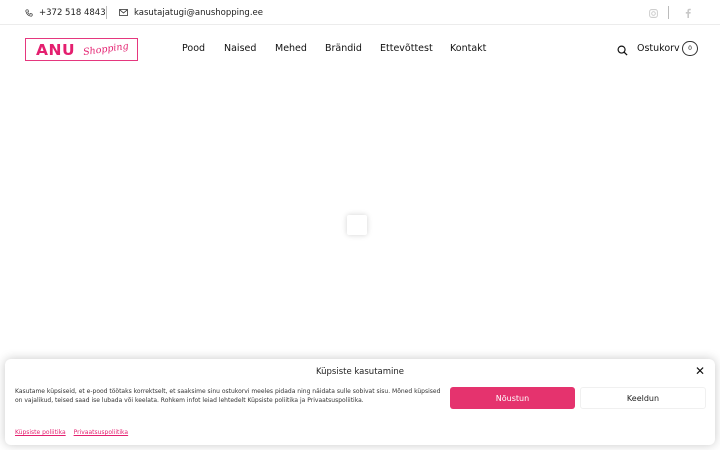 Image resolution: width=720 pixels, height=450 pixels. What do you see at coordinates (56, 49) in the screenshot?
I see `logo-main-text: ANU` at bounding box center [56, 49].